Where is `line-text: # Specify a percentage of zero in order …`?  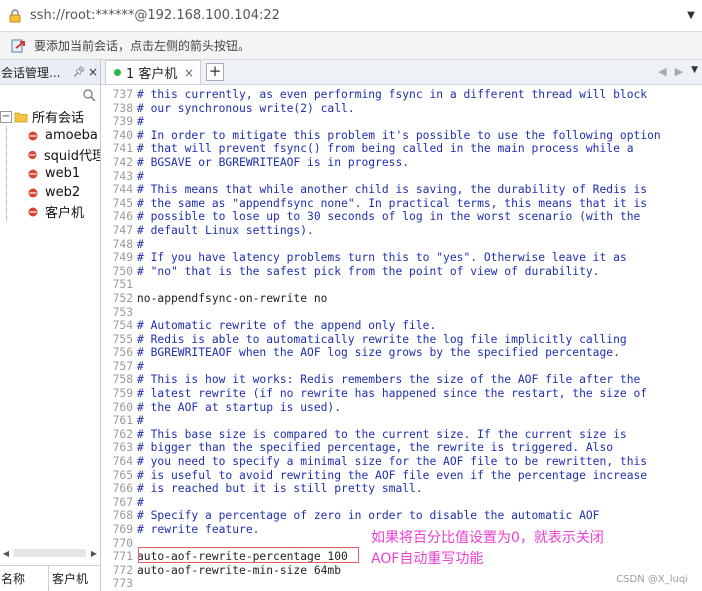
line-text: # Specify a percentage of zero in order … is located at coordinates (368, 516).